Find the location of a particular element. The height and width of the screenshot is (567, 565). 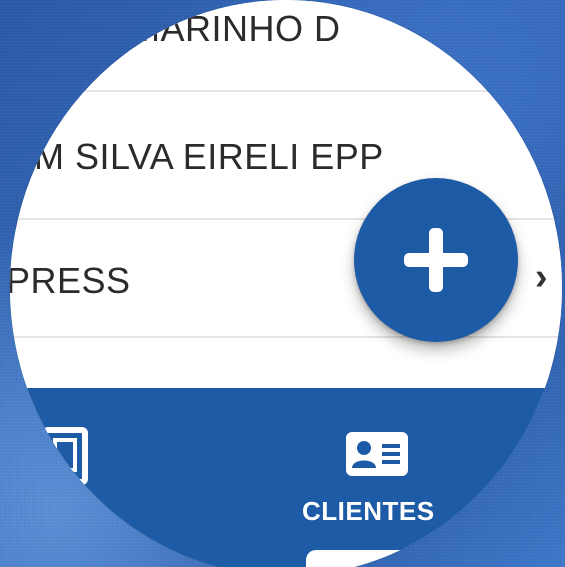

active-tab-indicator is located at coordinates (366, 558).